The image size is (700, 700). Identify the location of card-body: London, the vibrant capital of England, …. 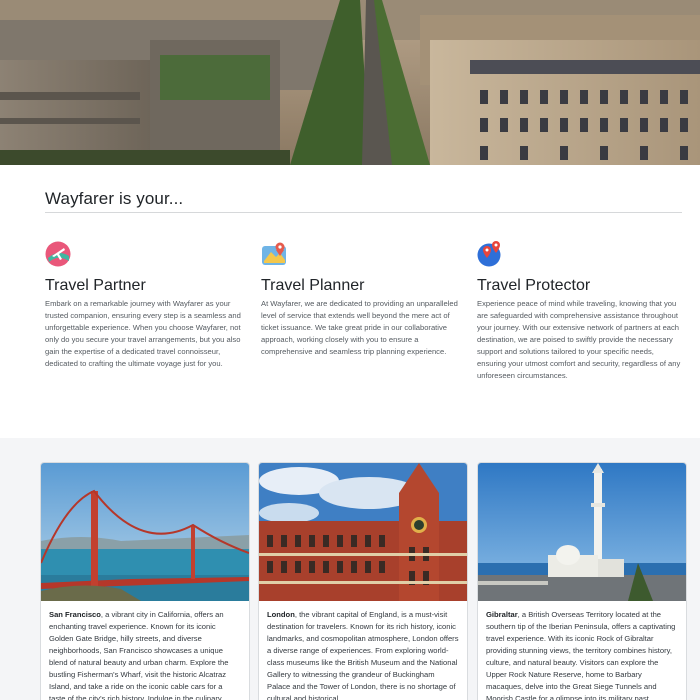
(363, 650).